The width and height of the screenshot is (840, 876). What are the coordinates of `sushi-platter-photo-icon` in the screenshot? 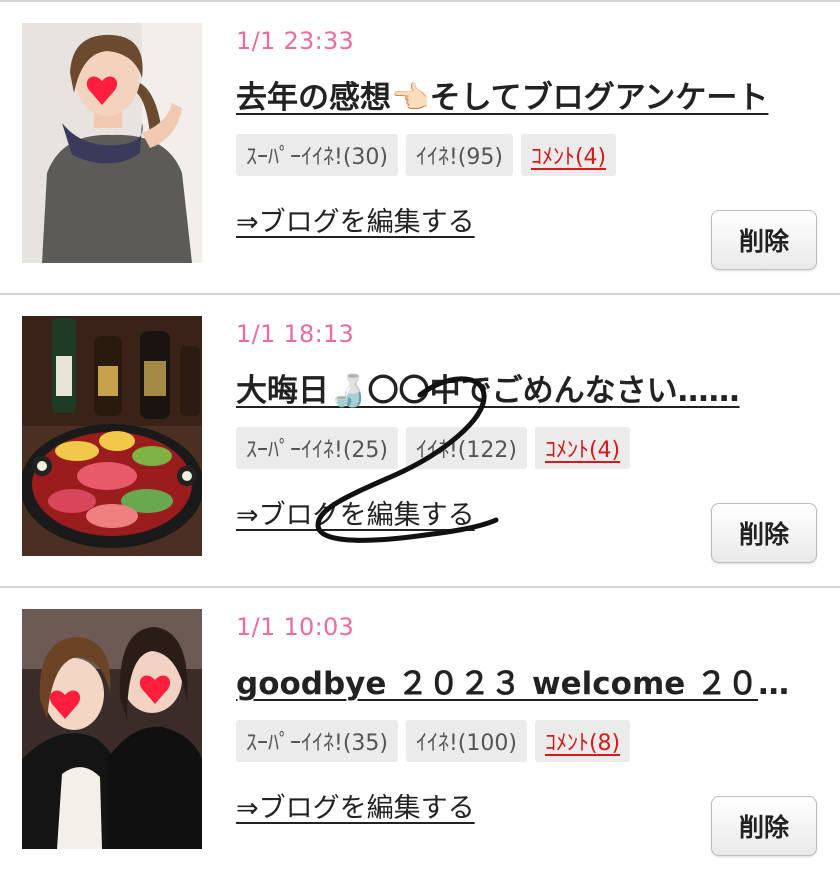 It's located at (112, 436).